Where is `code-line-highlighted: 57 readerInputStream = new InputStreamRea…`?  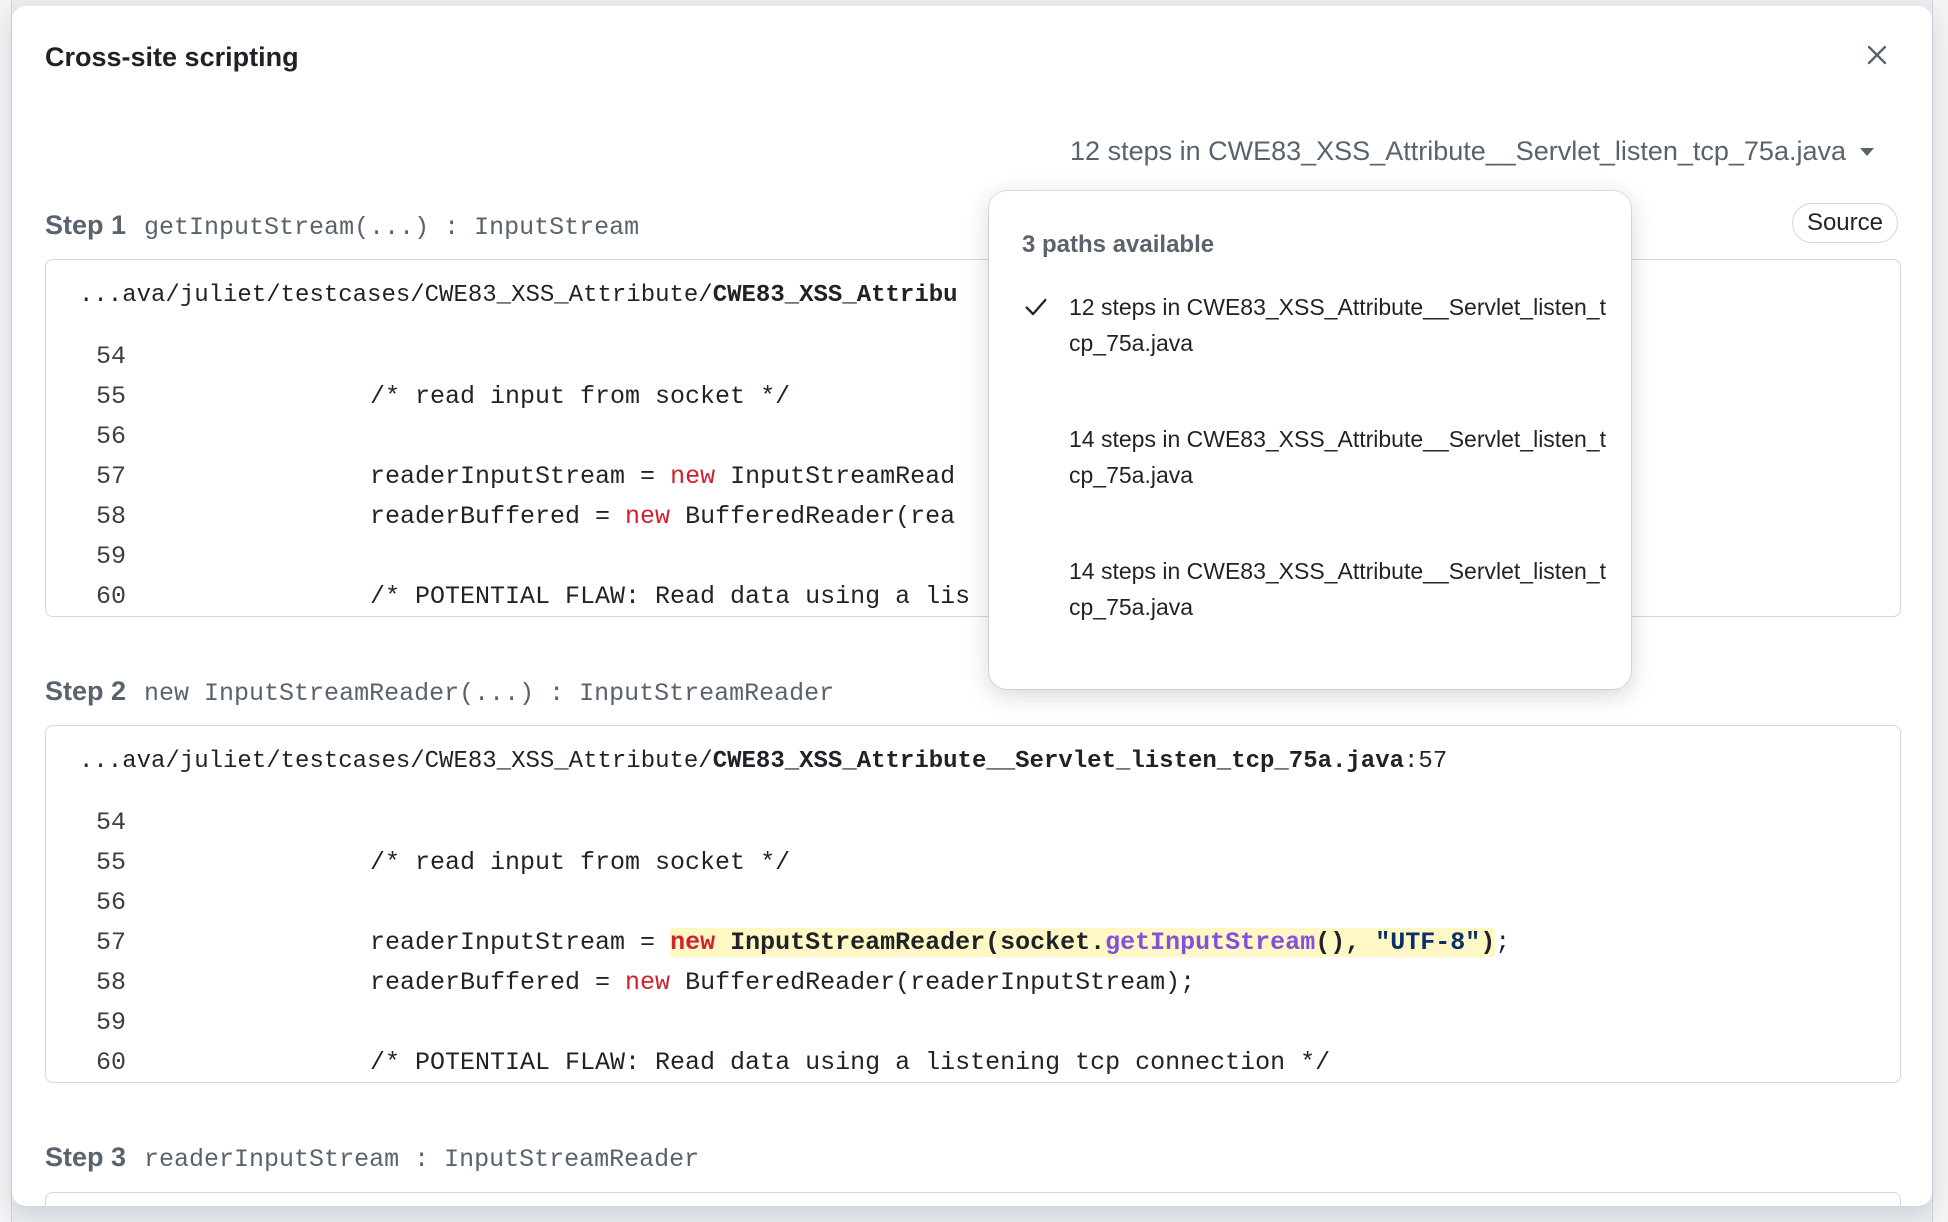
code-line-highlighted: 57 readerInputStream = new InputStreamRea… is located at coordinates (803, 942).